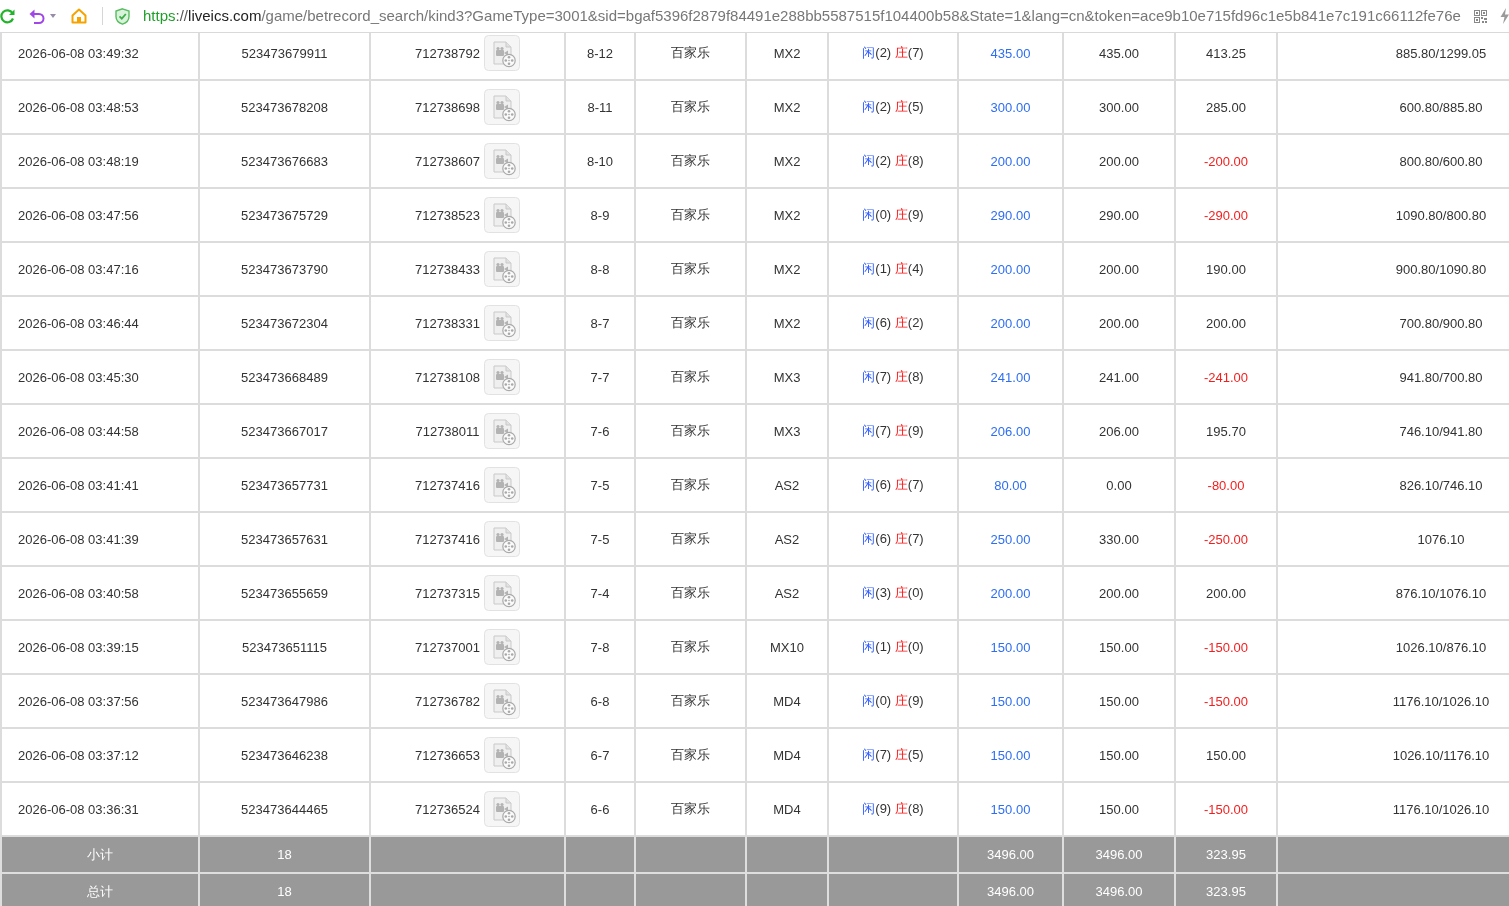  What do you see at coordinates (1010, 485) in the screenshot?
I see `table-cell: 80.00` at bounding box center [1010, 485].